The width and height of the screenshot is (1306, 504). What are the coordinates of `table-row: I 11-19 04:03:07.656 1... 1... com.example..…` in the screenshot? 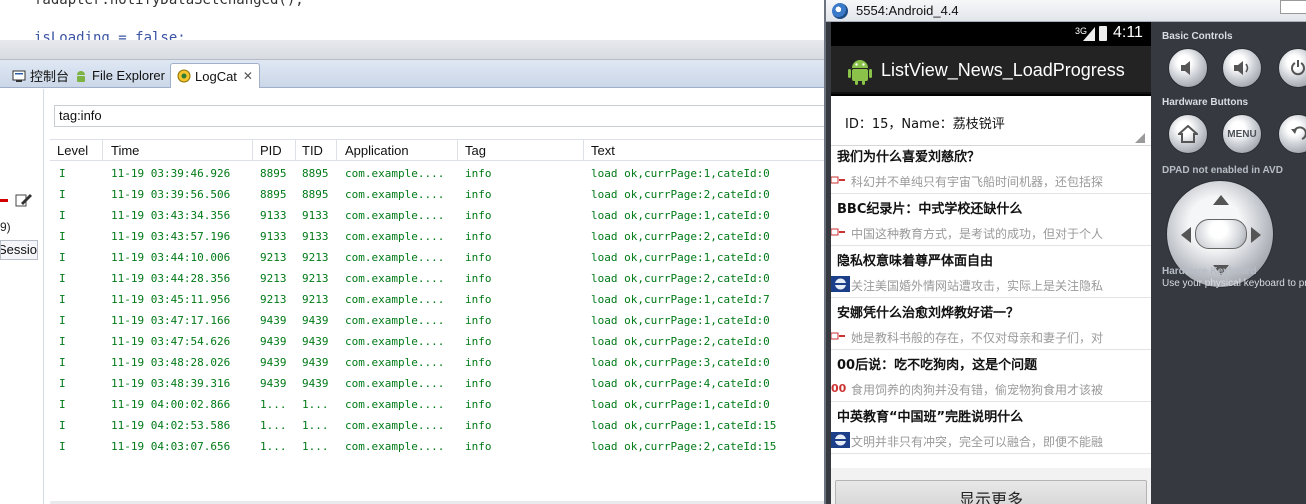 It's located at (439, 446).